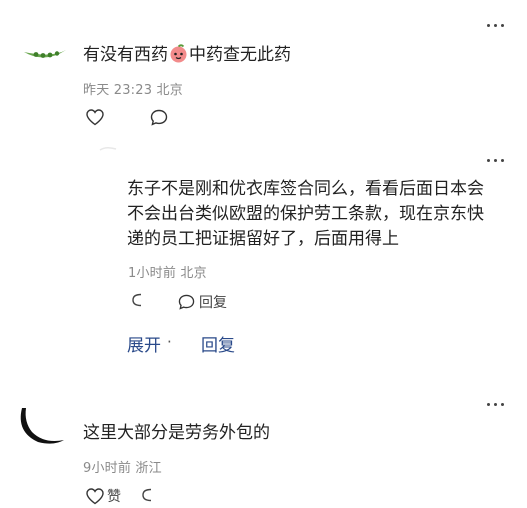  I want to click on avatar-image, so click(108, 148).